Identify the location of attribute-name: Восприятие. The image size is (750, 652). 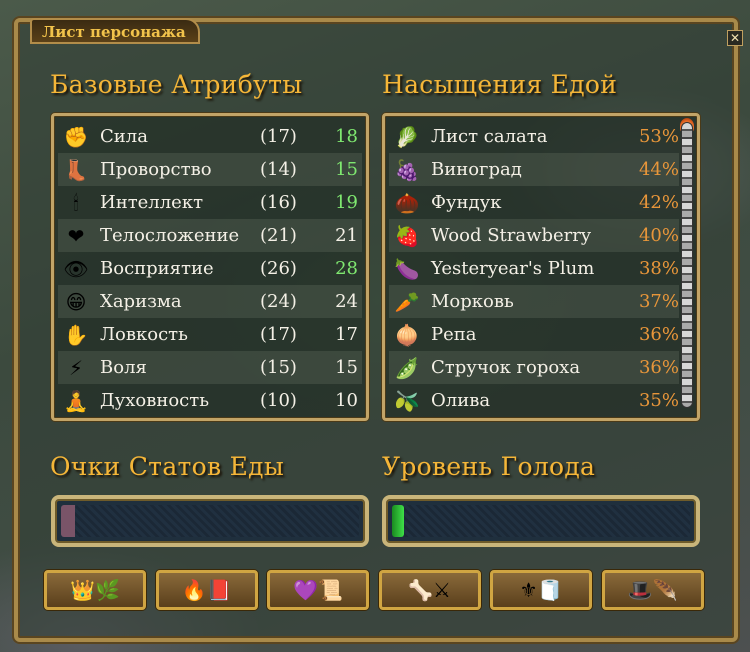
(157, 268).